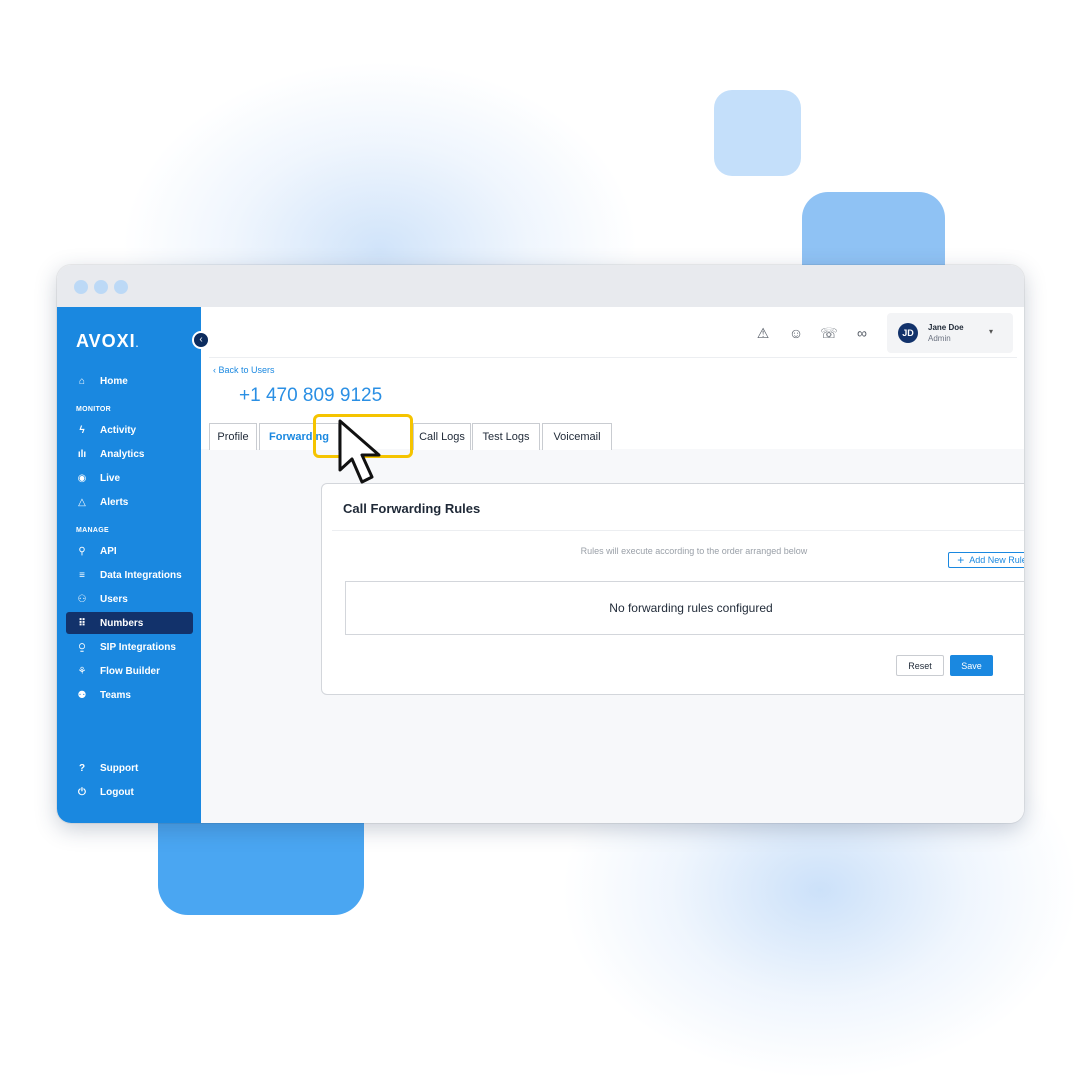  I want to click on sip-icon: ⍜, so click(82, 647).